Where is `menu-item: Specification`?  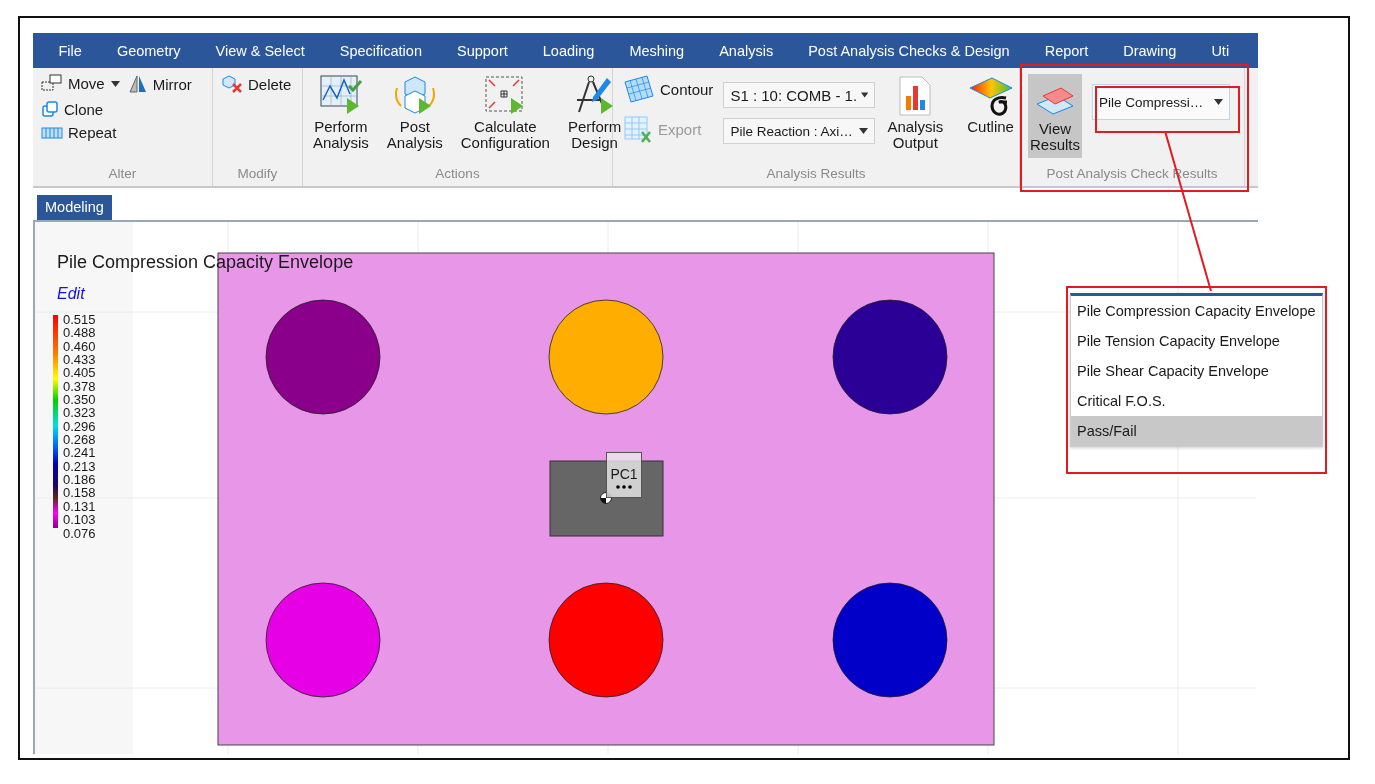
menu-item: Specification is located at coordinates (381, 50).